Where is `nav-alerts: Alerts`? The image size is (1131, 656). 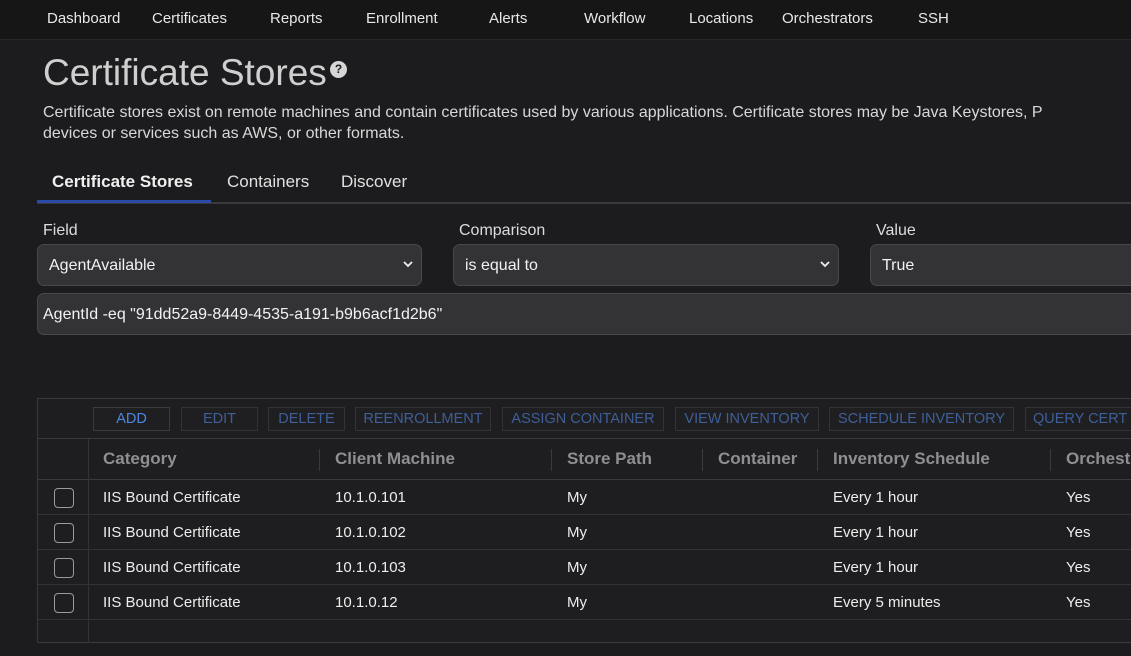
nav-alerts: Alerts is located at coordinates (508, 18).